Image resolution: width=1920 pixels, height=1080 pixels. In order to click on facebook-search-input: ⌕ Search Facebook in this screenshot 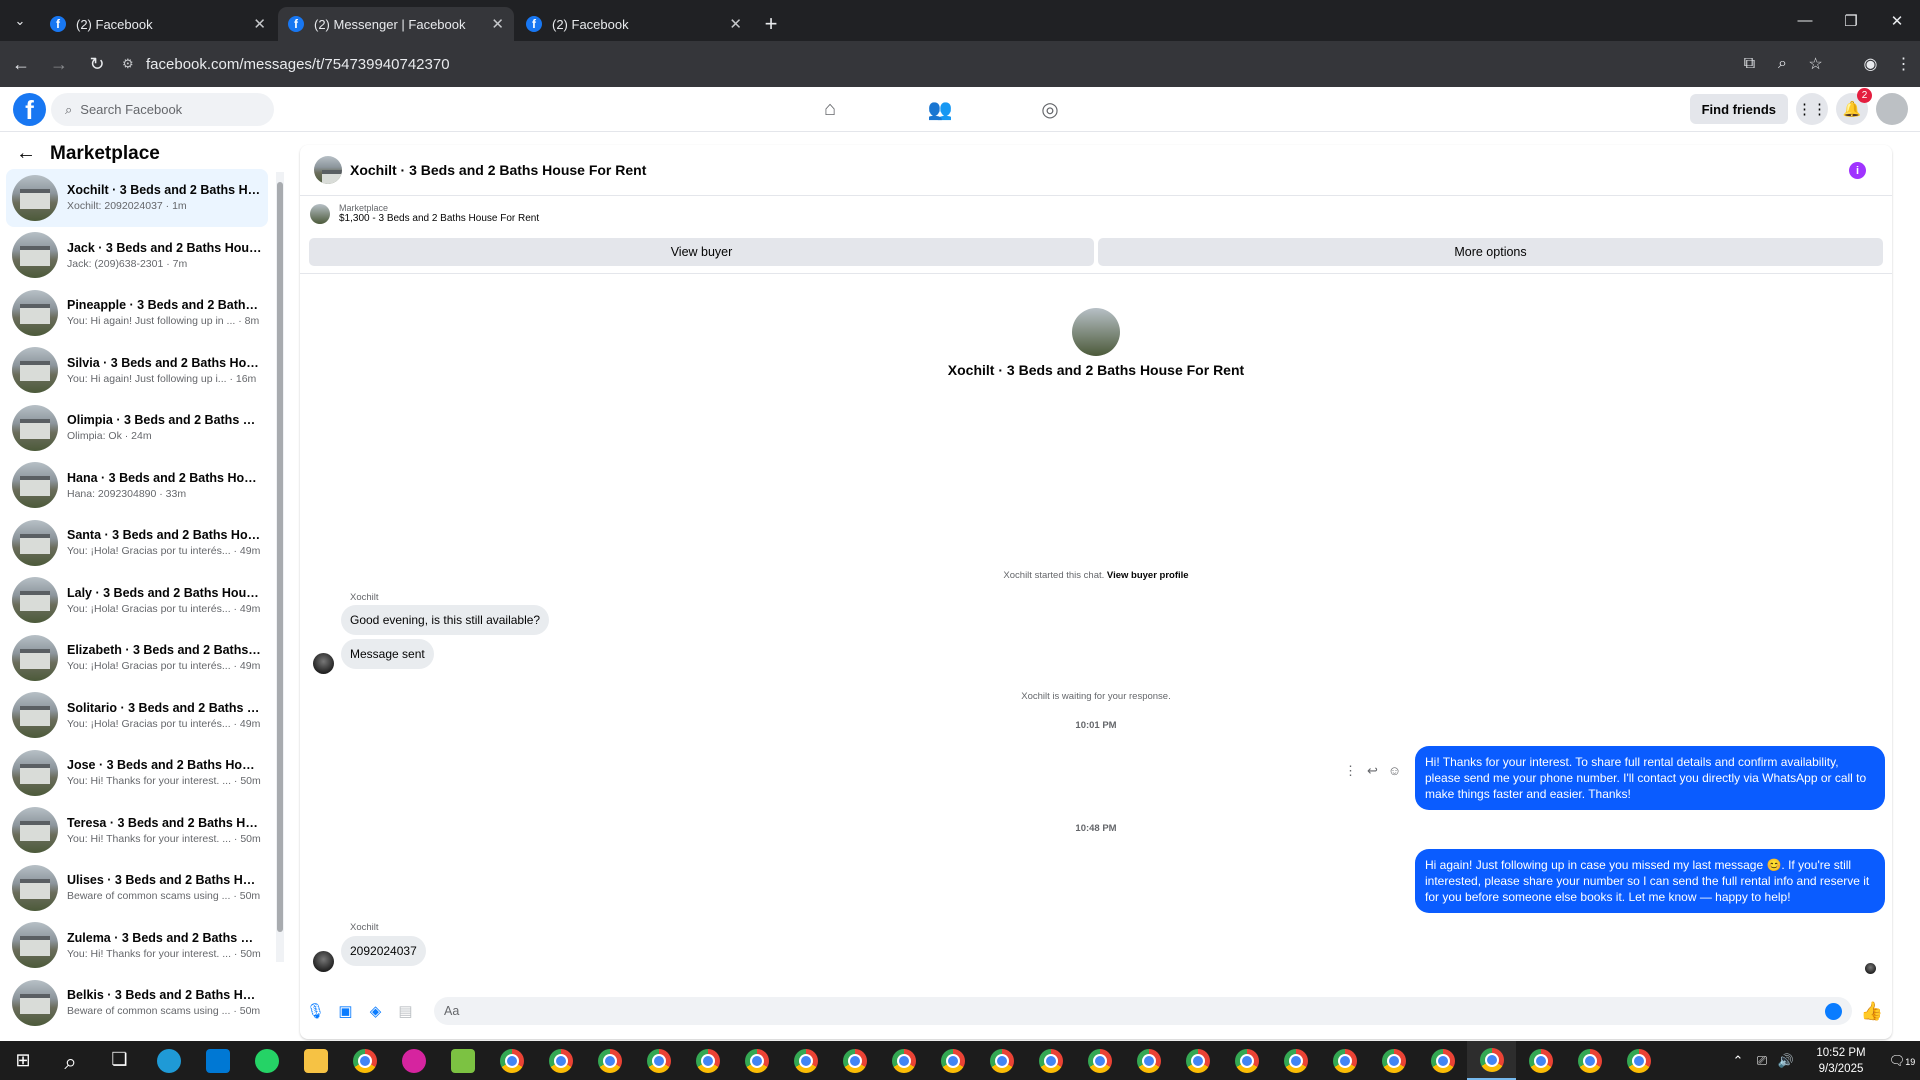, I will do `click(162, 109)`.